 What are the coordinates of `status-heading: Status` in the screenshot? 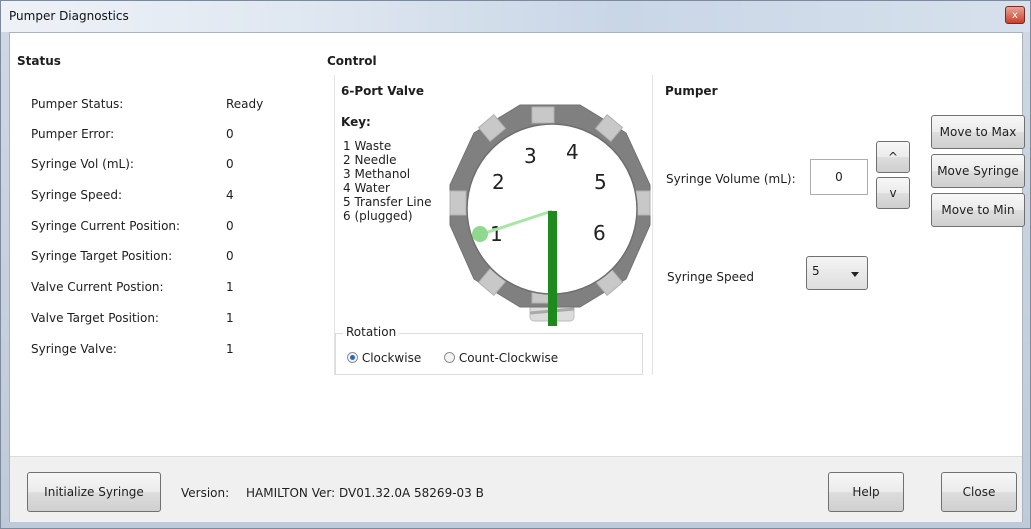 It's located at (39, 61).